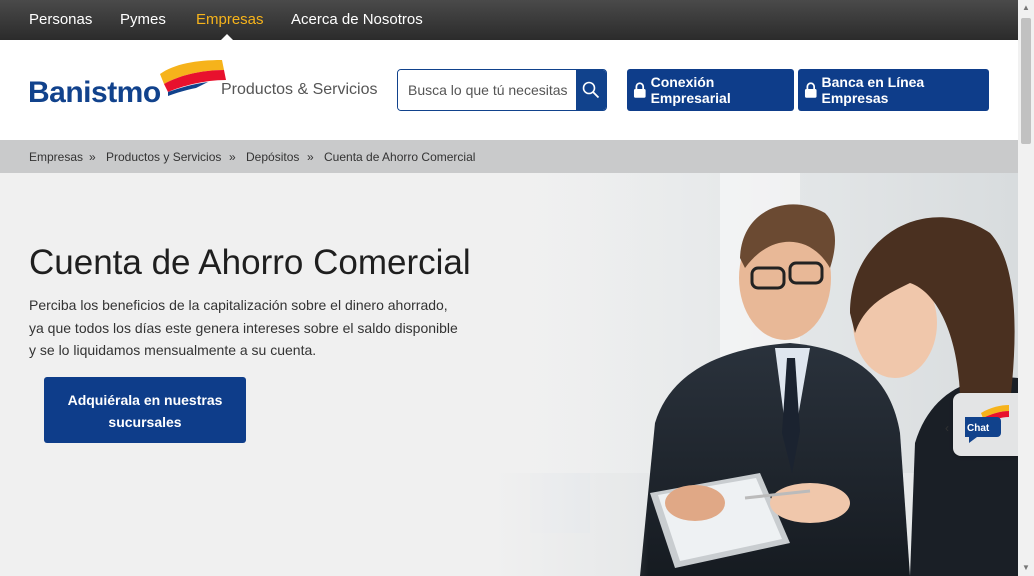 The height and width of the screenshot is (576, 1034). Describe the element at coordinates (60, 19) in the screenshot. I see `nav-personas: Personas` at that location.